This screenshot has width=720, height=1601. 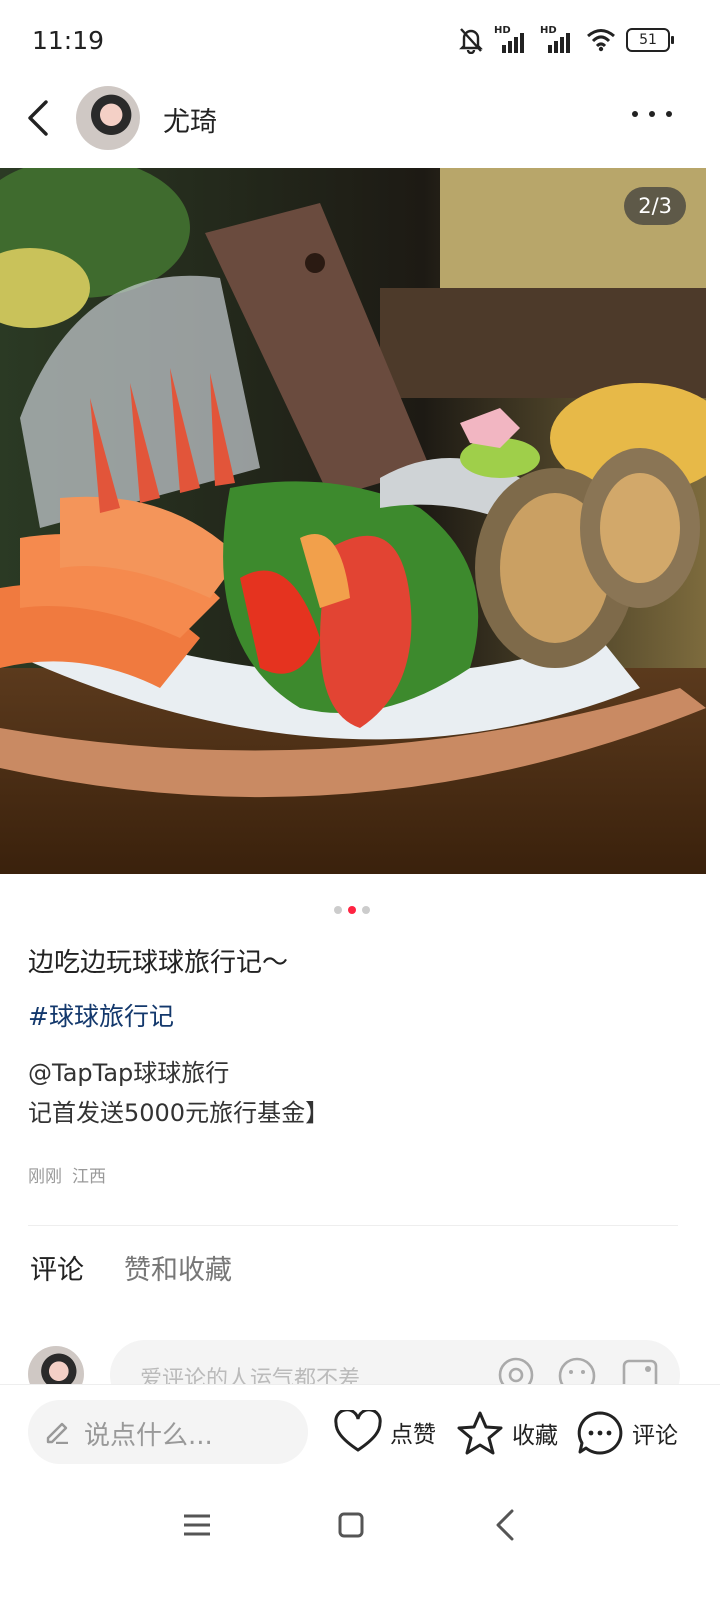 I want to click on photo-pagination-dots, so click(x=352, y=910).